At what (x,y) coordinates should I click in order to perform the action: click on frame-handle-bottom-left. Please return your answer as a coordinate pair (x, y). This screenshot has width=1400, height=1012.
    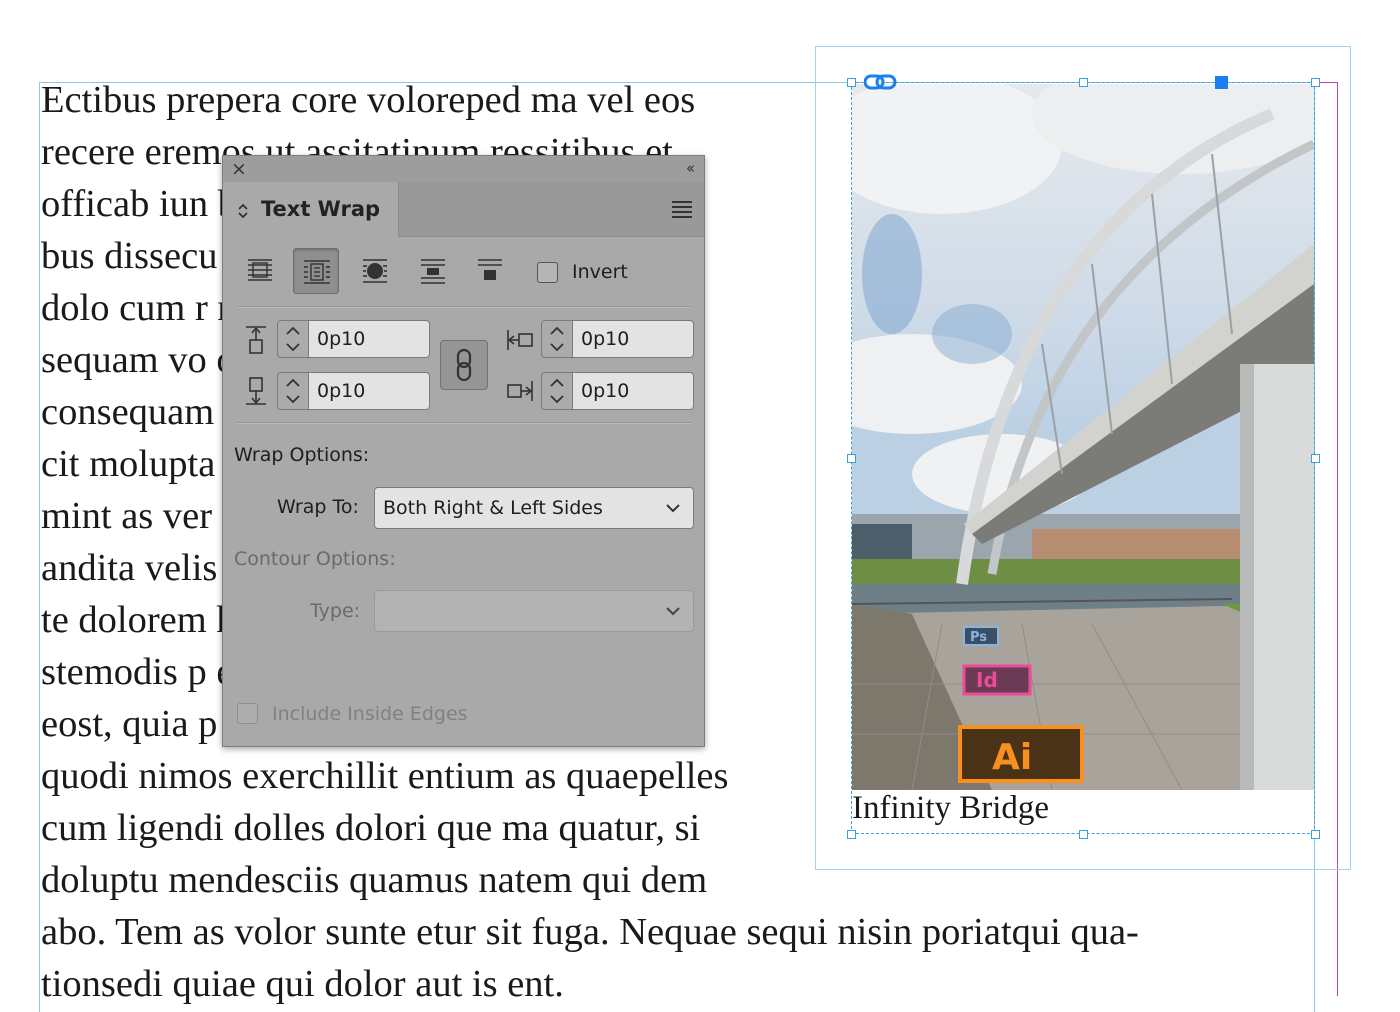
    Looking at the image, I should click on (851, 834).